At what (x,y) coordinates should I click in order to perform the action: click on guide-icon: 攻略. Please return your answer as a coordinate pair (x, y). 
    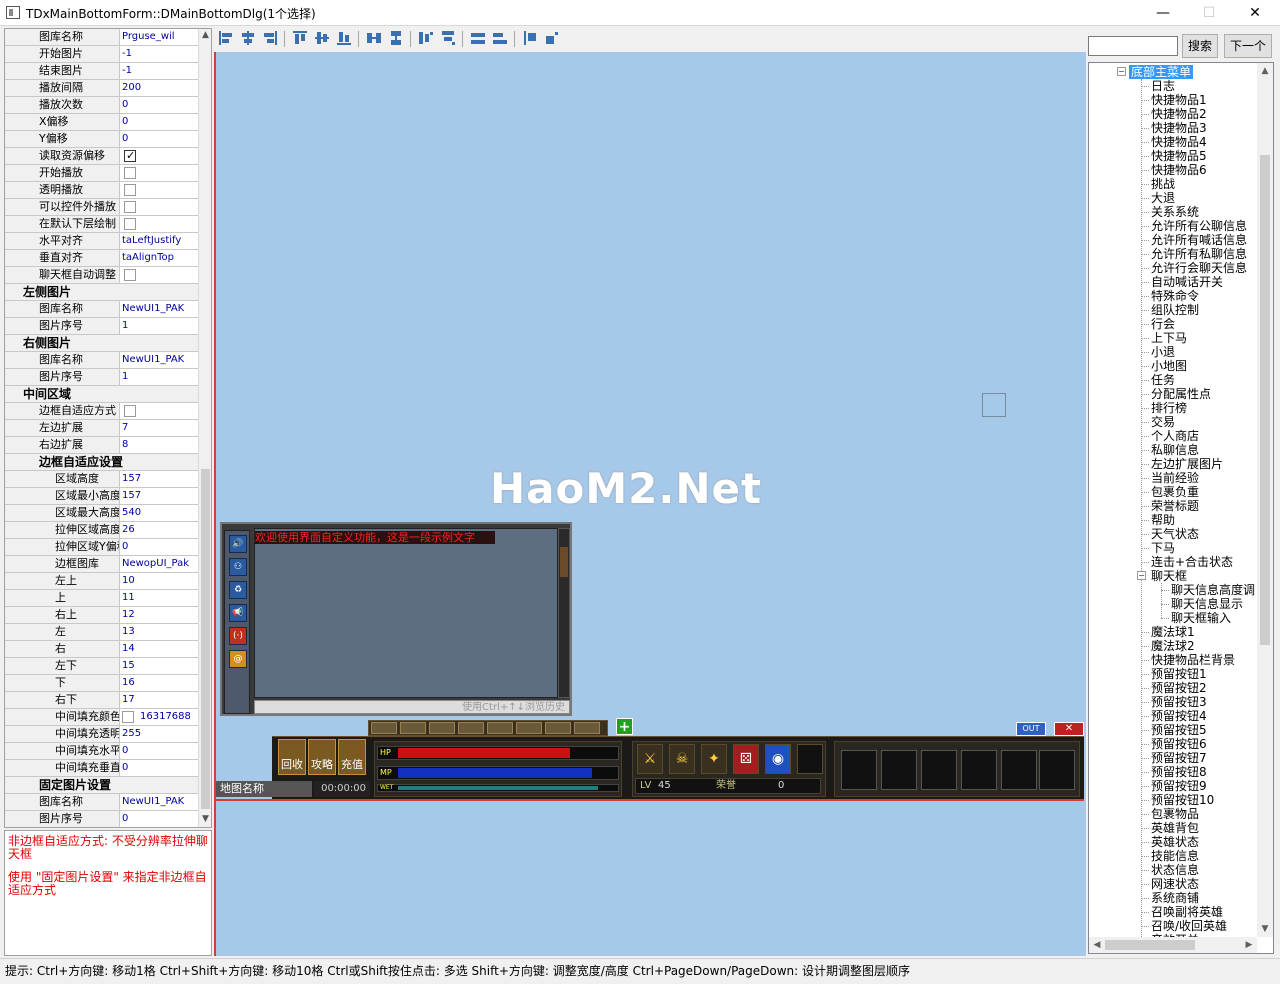
    Looking at the image, I should click on (322, 757).